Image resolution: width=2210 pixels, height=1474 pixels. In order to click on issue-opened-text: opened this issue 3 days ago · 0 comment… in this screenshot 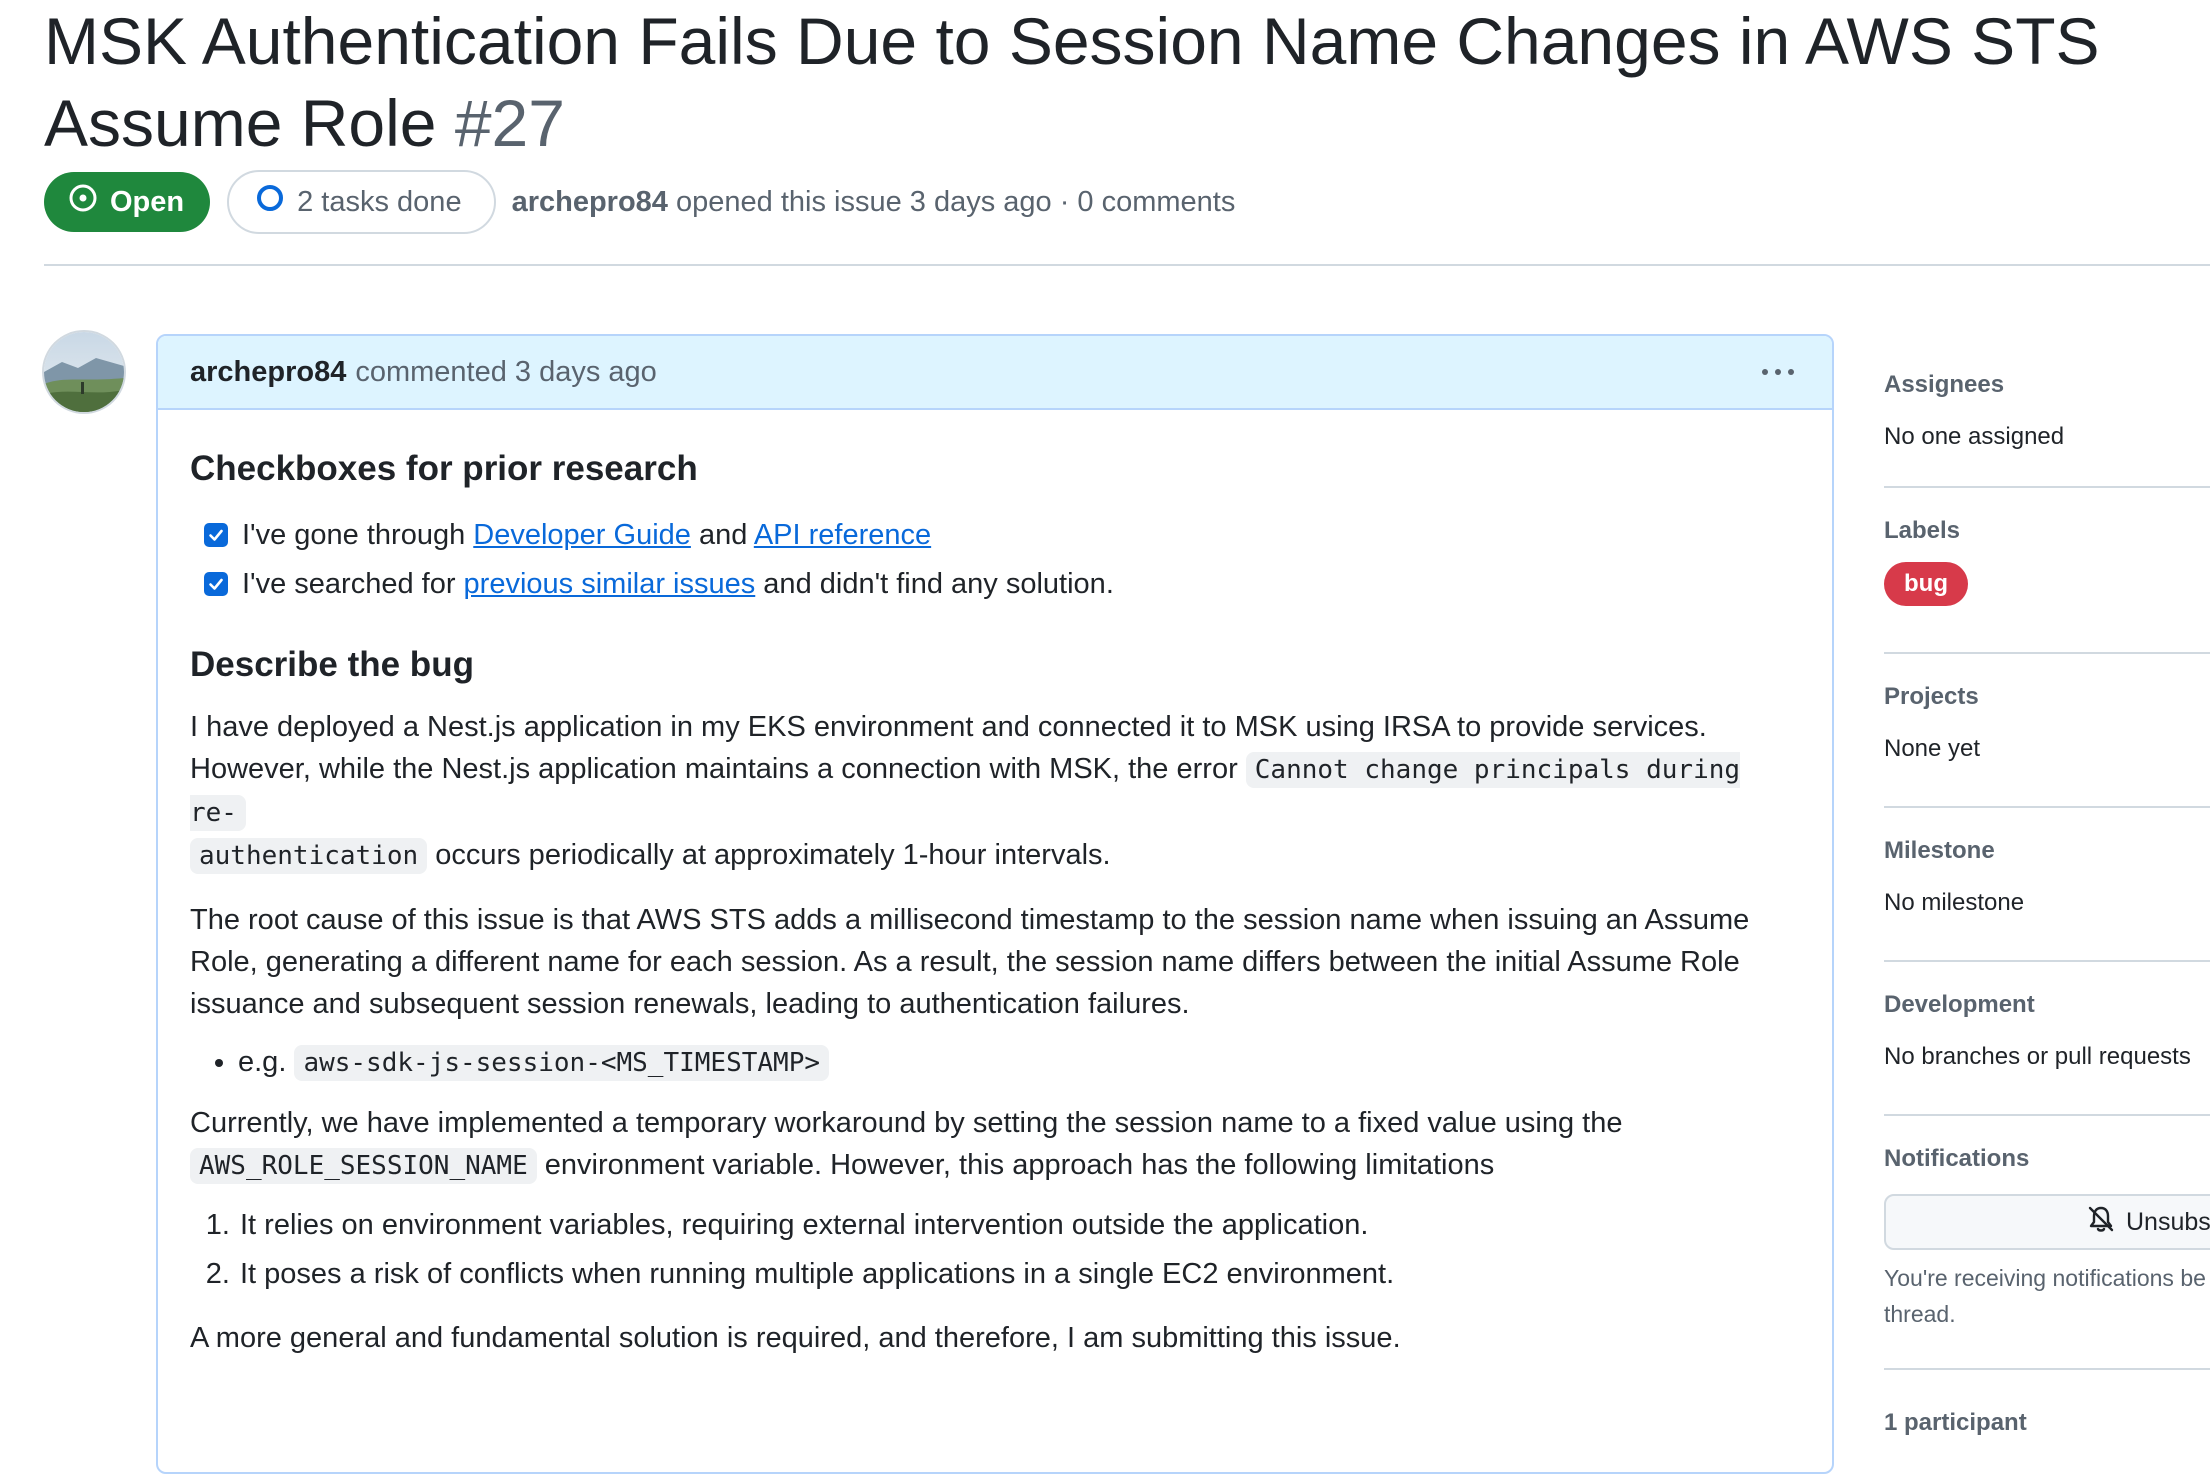, I will do `click(956, 201)`.